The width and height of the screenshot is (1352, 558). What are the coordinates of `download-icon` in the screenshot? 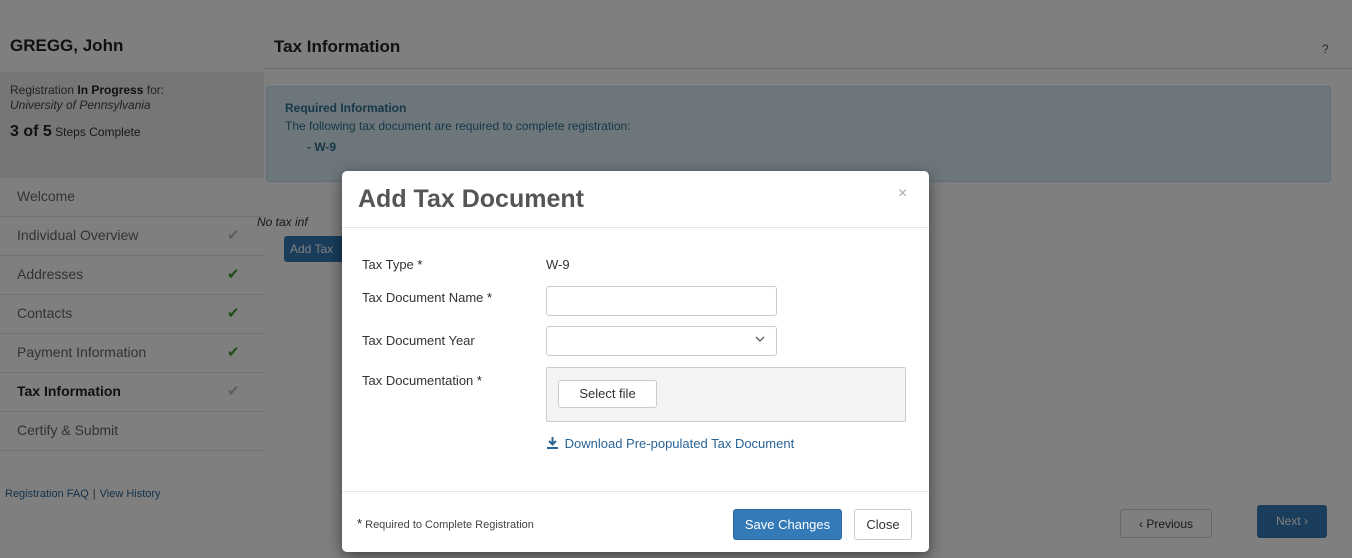 It's located at (554, 443).